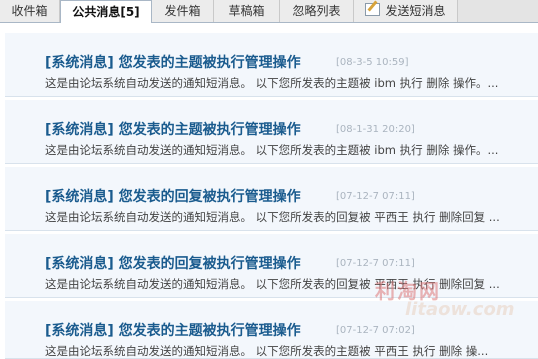 The image size is (538, 359). I want to click on tab-bar: 收件箱 公共消息[5] 发件箱 草稿箱 忽略列表 发送短消息, so click(269, 12).